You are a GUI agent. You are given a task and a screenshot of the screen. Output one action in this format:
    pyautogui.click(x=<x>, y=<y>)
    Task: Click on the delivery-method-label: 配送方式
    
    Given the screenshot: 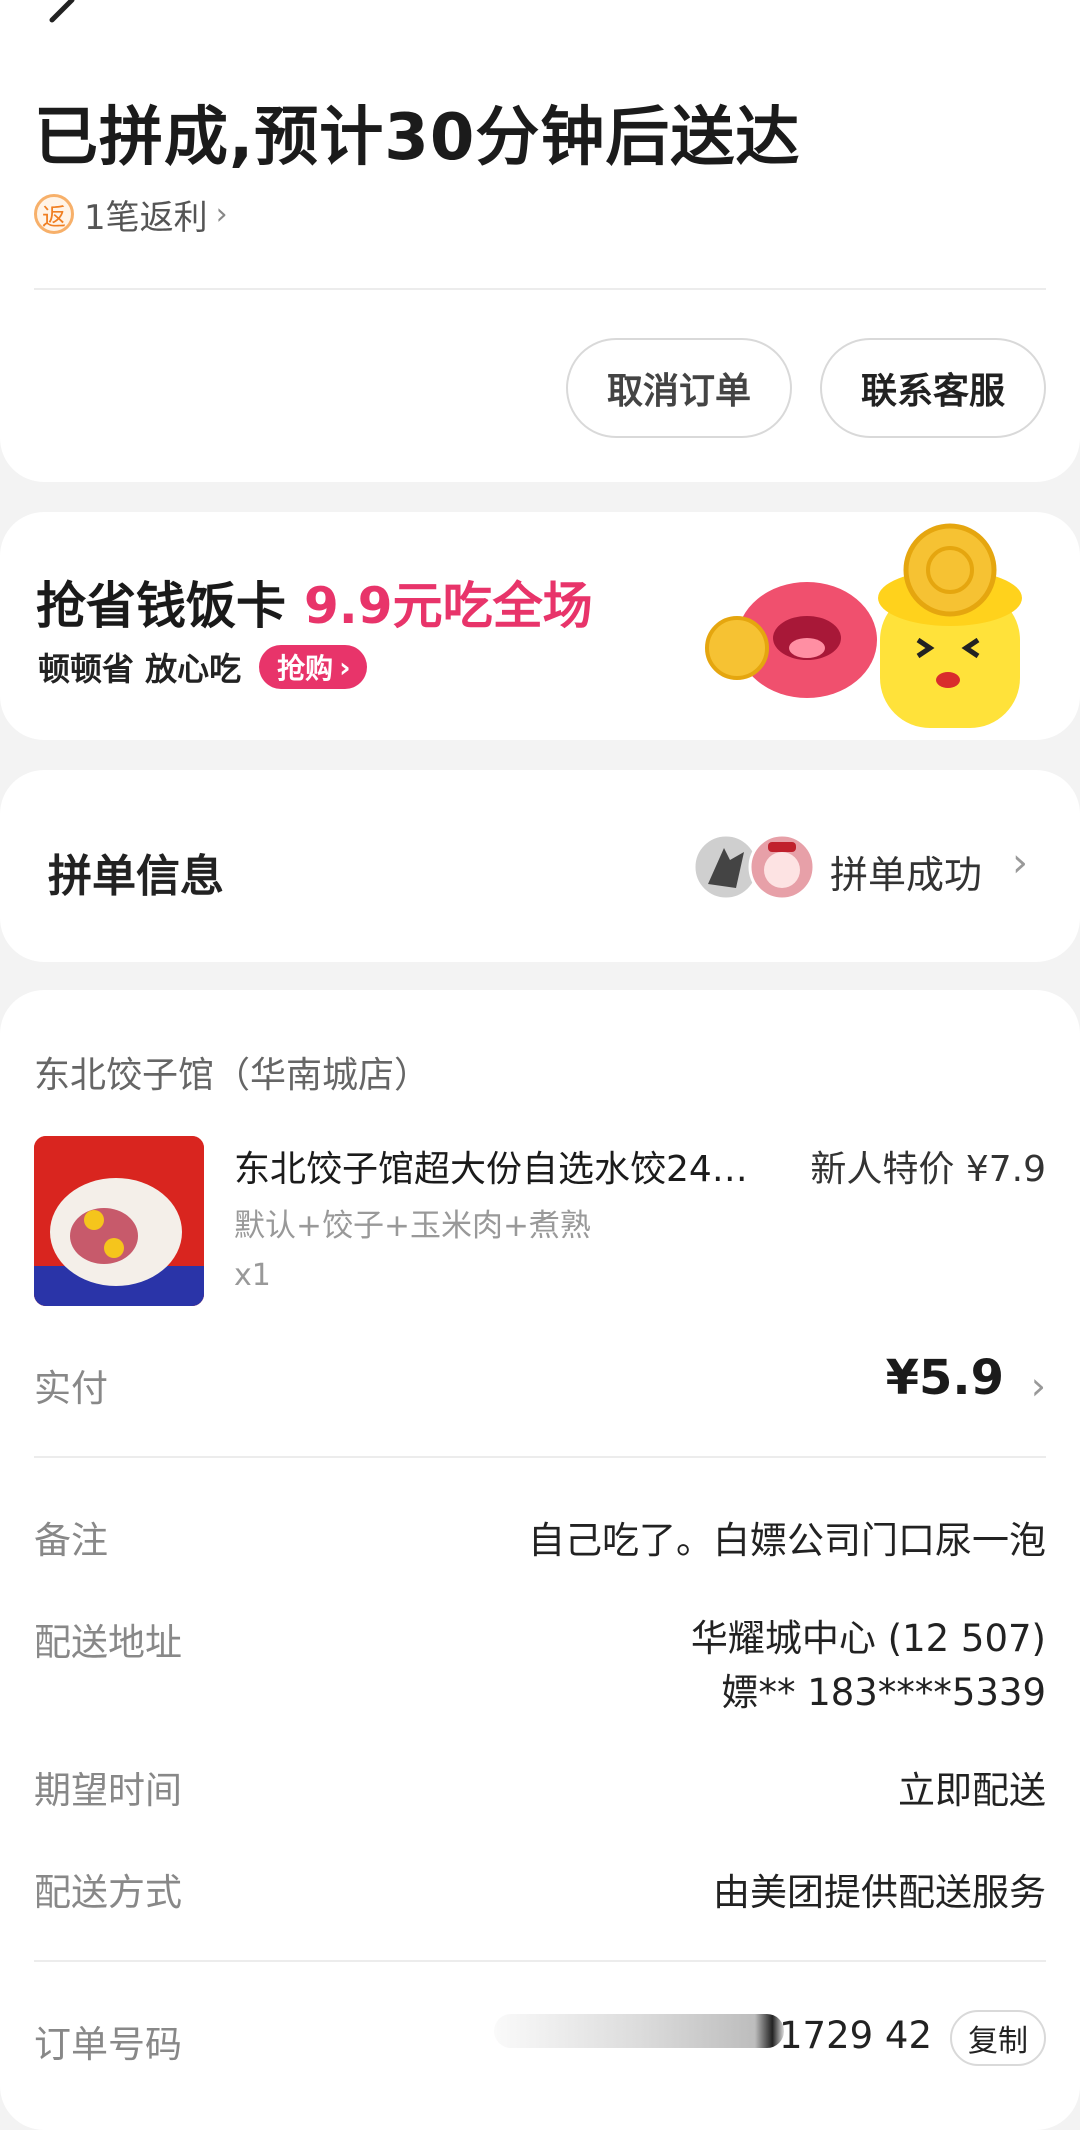 What is the action you would take?
    pyautogui.click(x=108, y=1892)
    